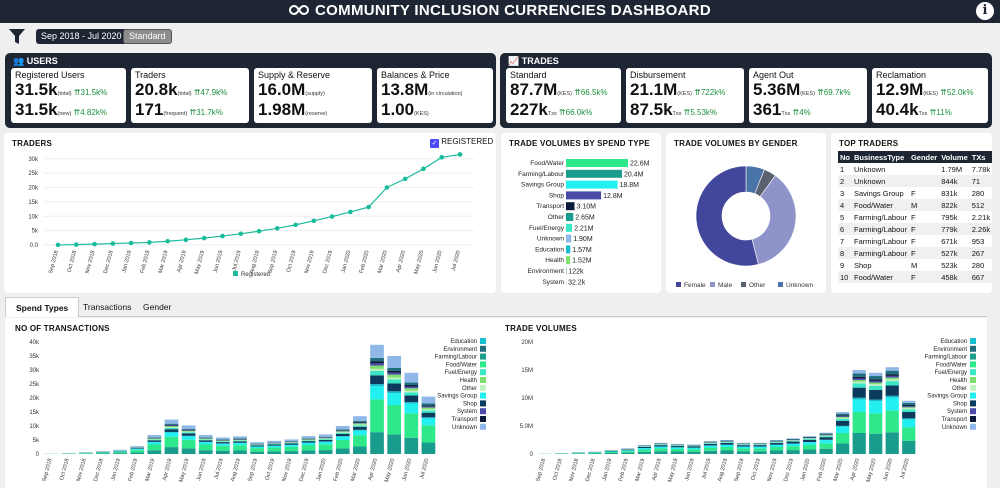  I want to click on table-row: 7 Farming/Labour F 671k 953, so click(915, 241).